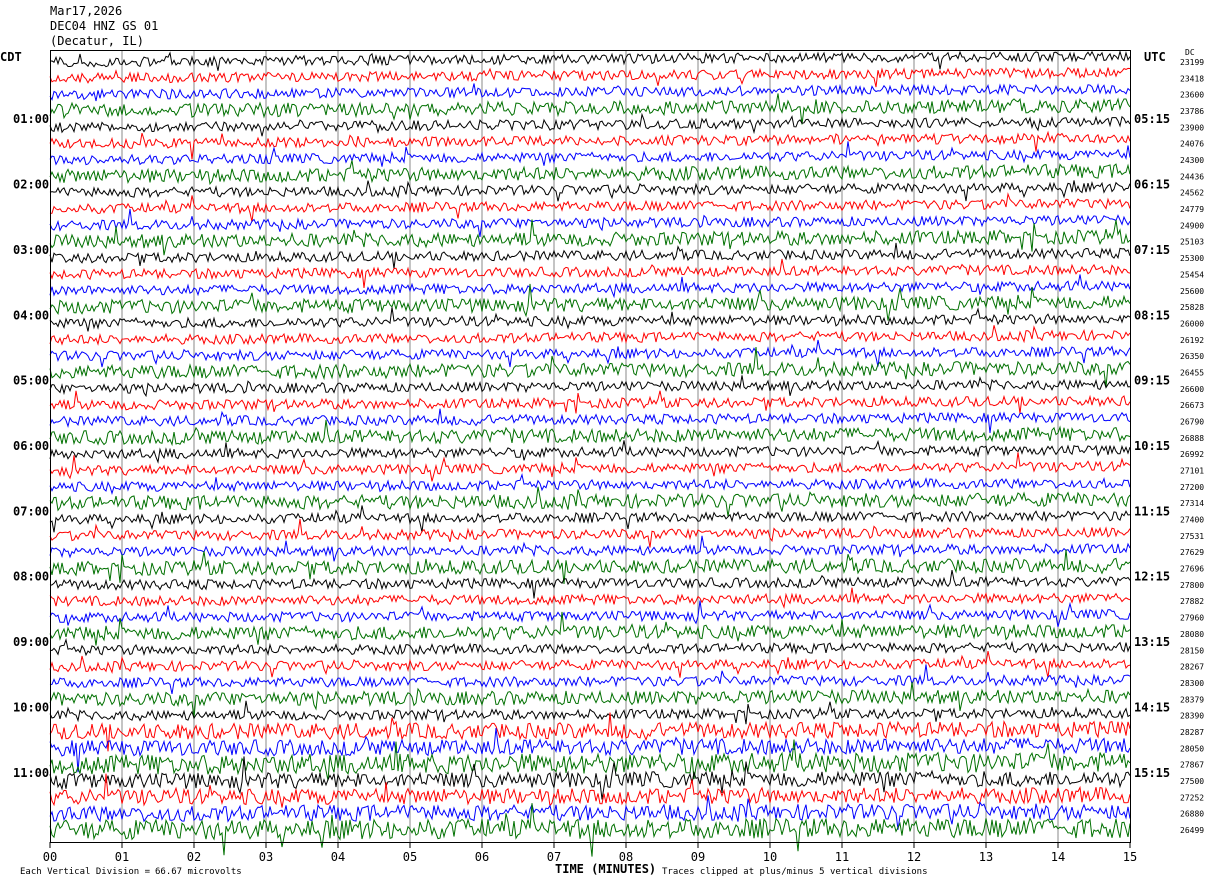 The image size is (1210, 886). I want to click on dc-offset-label: 25600, so click(1192, 291).